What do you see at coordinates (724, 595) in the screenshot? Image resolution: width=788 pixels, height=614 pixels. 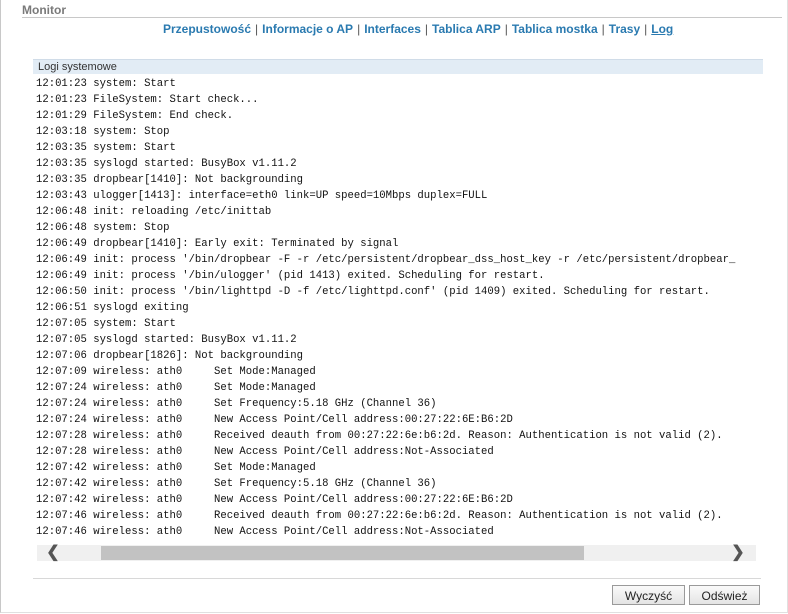 I see `refresh-button: Odśwież` at bounding box center [724, 595].